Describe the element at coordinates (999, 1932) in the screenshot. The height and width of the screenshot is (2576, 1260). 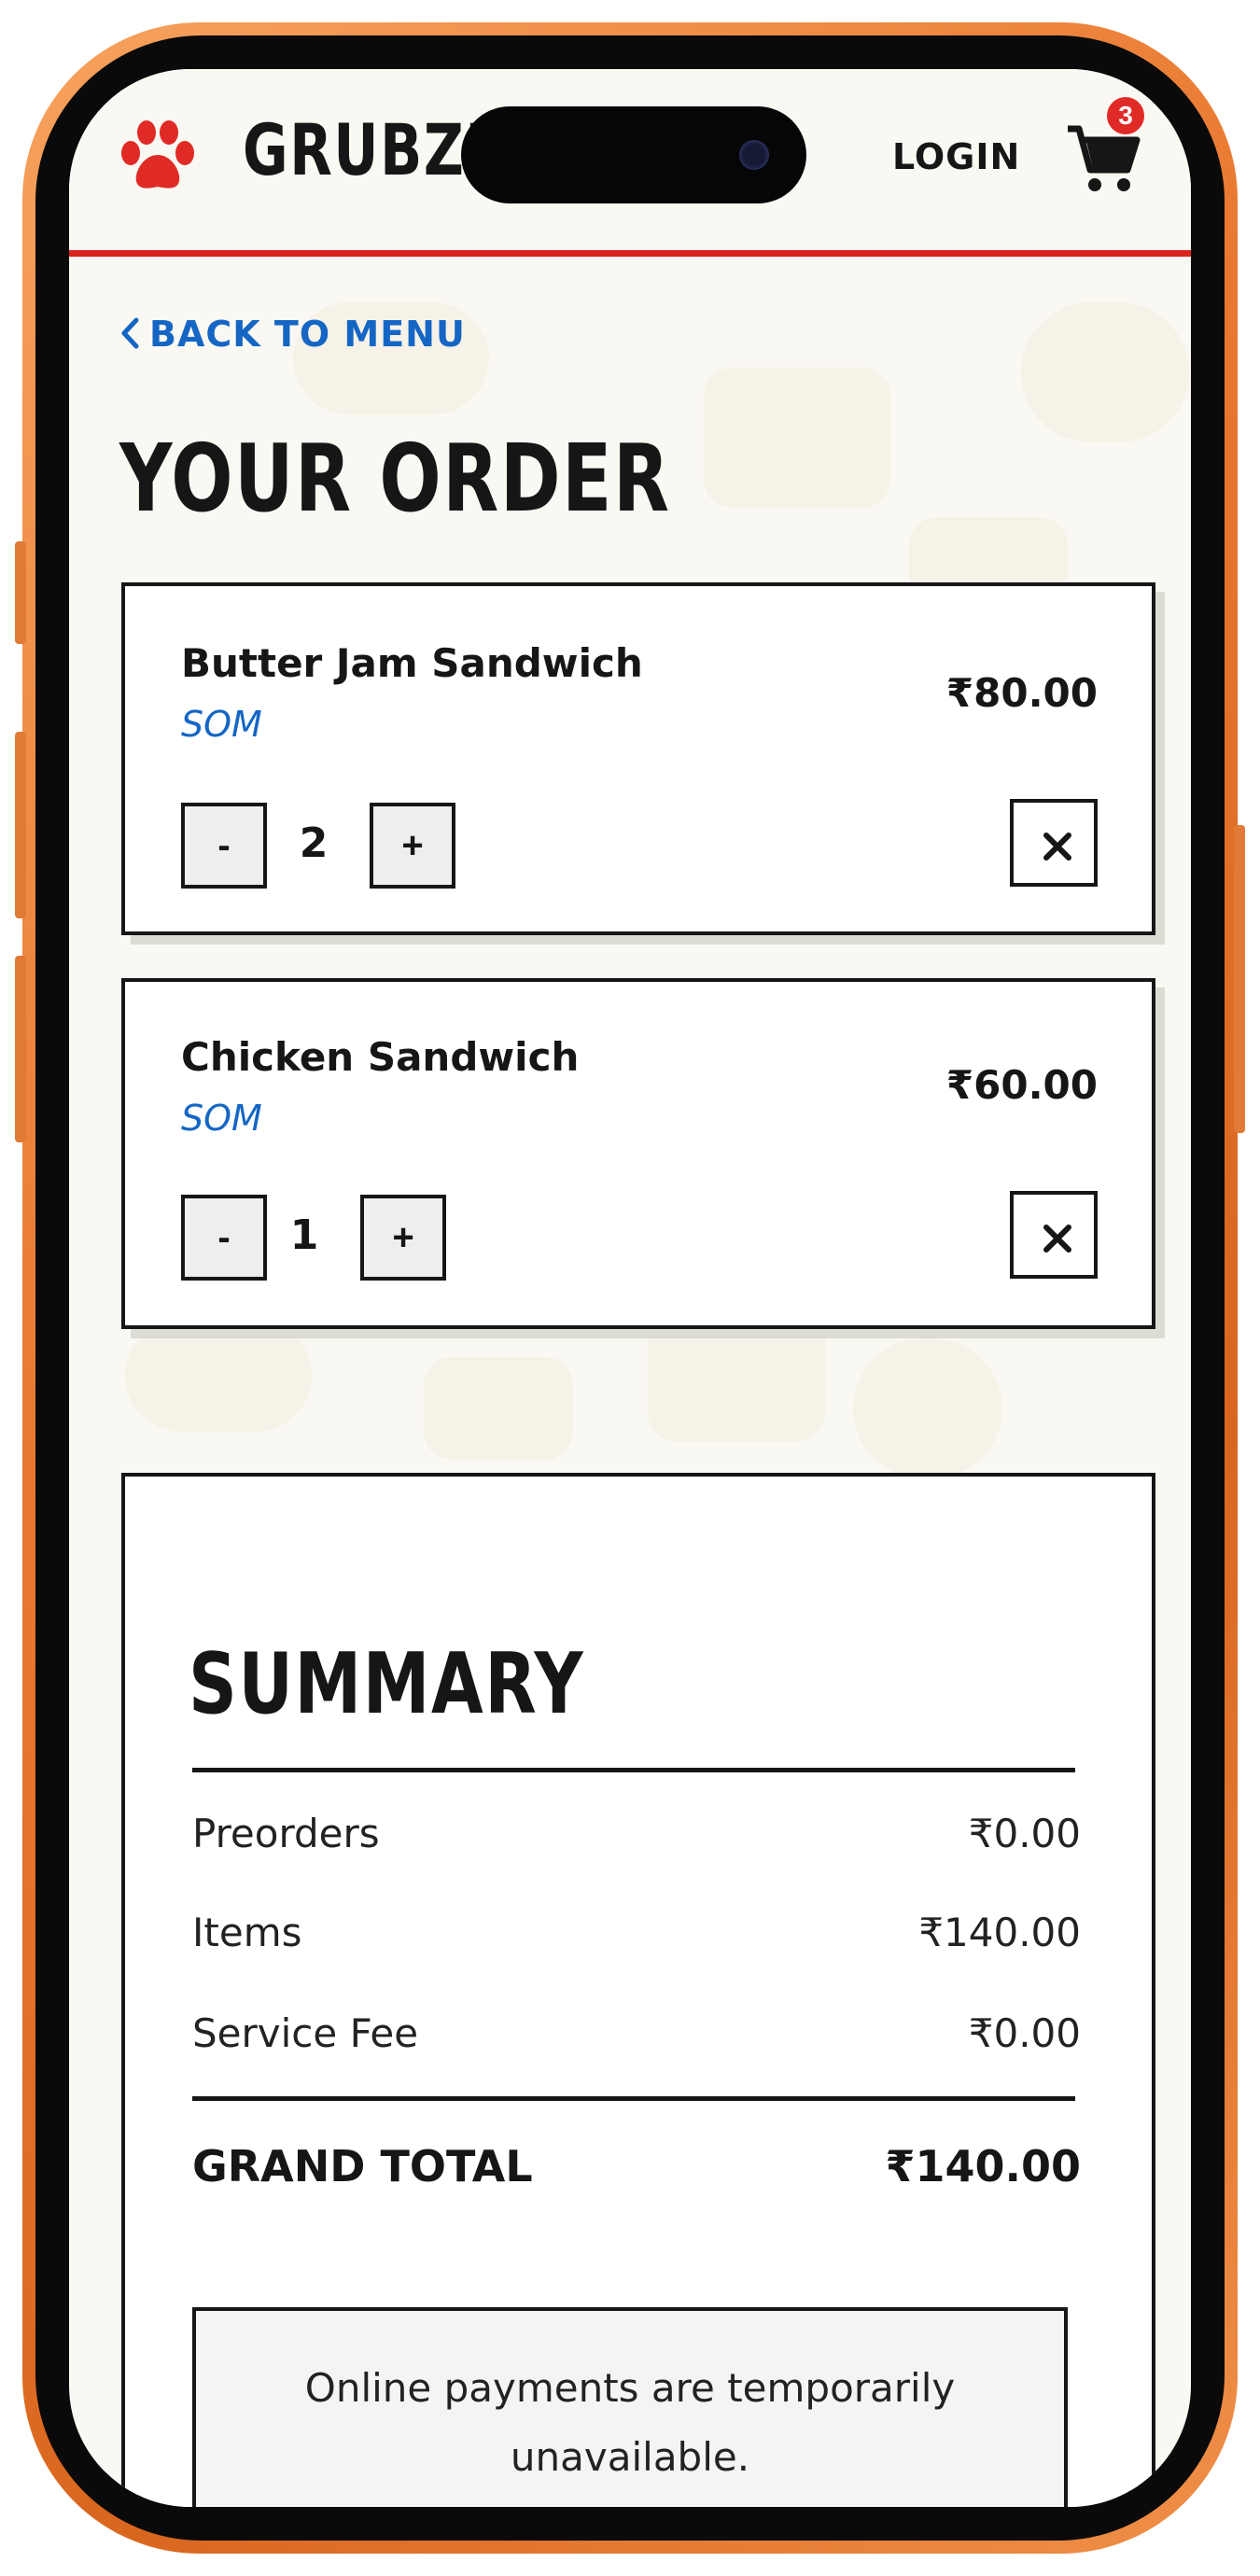
I see `items-value: ₹140.00` at that location.